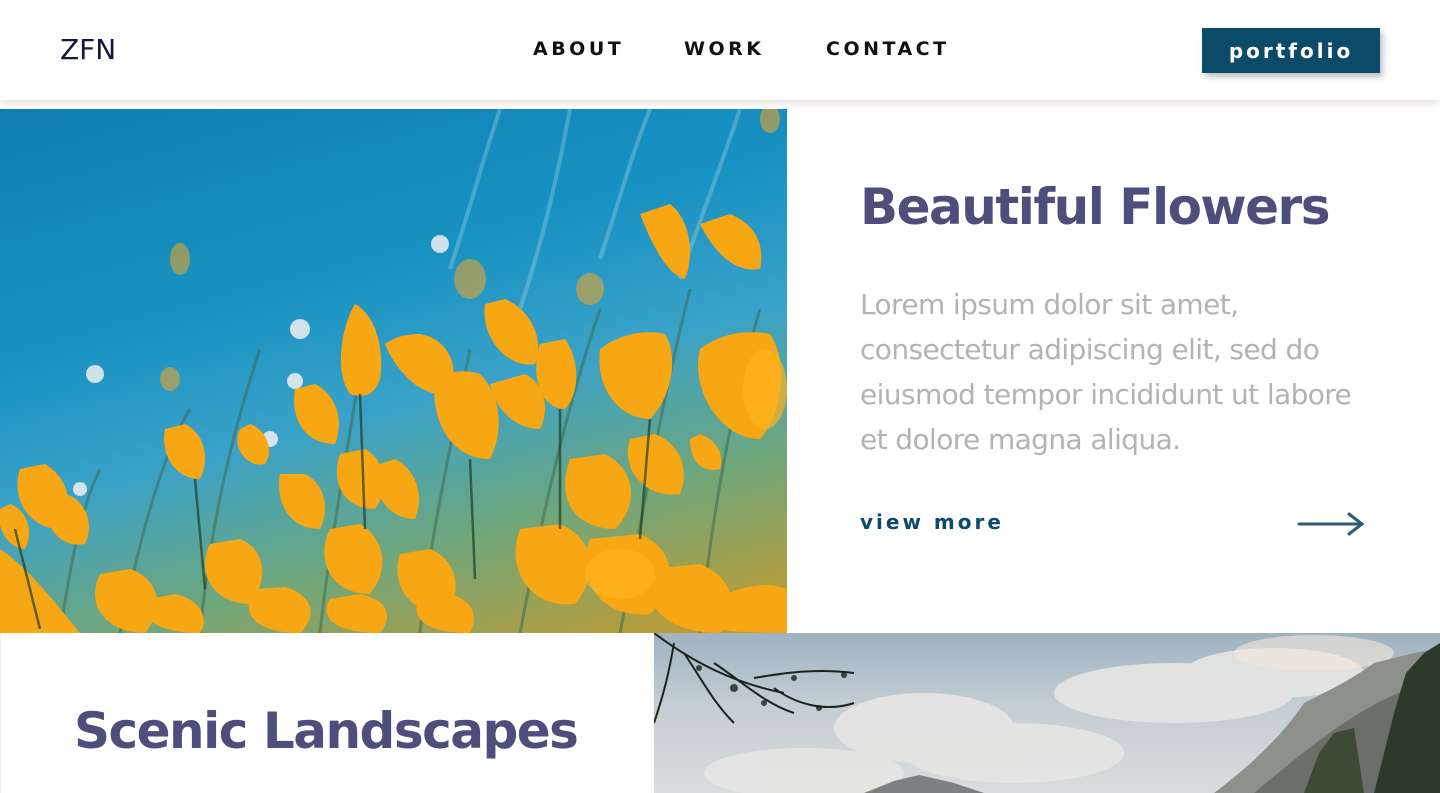  Describe the element at coordinates (755, 49) in the screenshot. I see `nav-work: WORK` at that location.